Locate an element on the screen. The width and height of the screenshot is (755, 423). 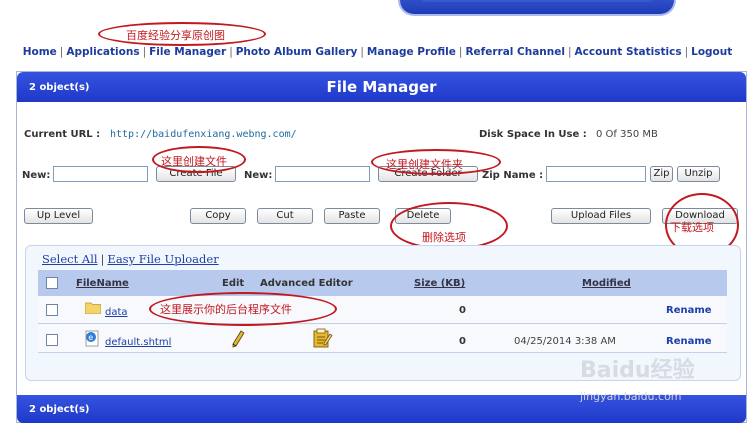
zip-button: Zip is located at coordinates (661, 174).